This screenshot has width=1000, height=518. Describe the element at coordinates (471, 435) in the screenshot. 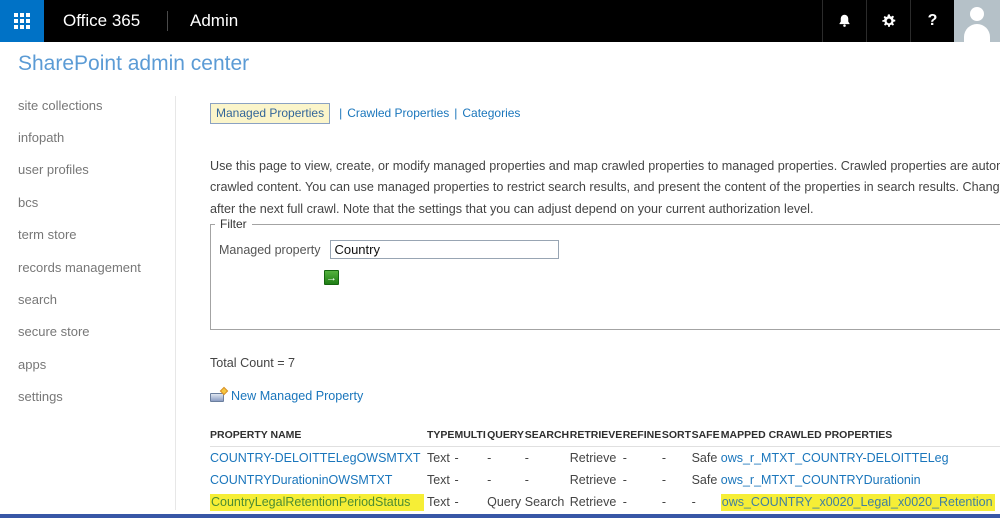

I see `col-multi: MULTI` at that location.